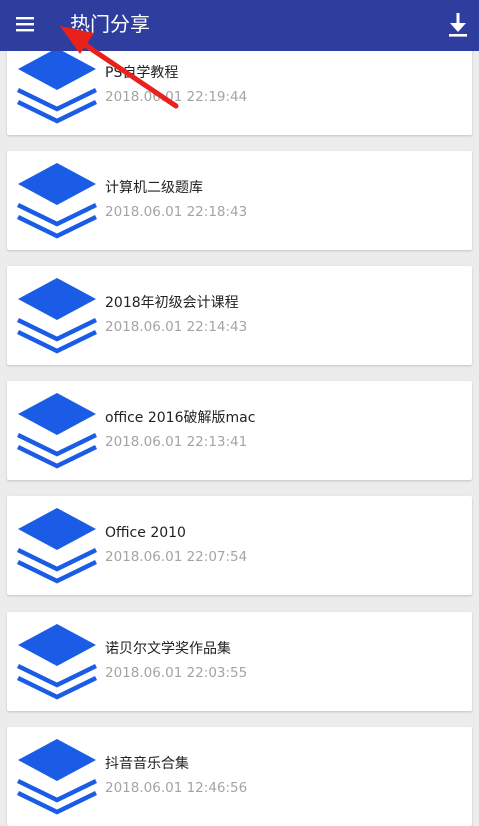 The width and height of the screenshot is (479, 826). Describe the element at coordinates (239, 430) in the screenshot. I see `list-item: office 2016破解版mac 2018.06.01 22:13:41` at that location.